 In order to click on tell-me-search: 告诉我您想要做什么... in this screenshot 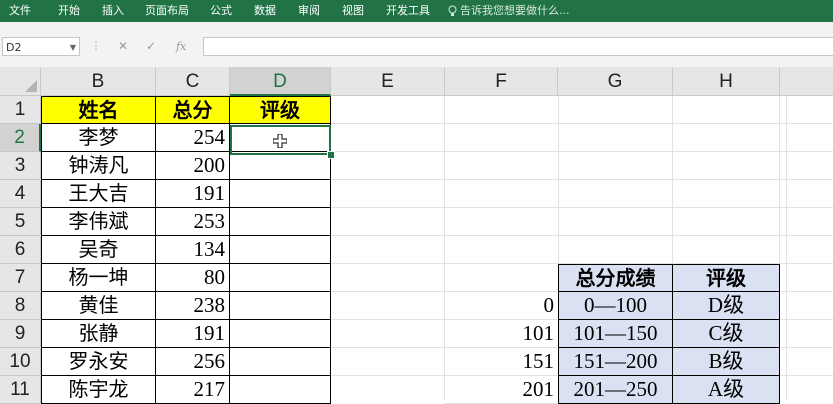, I will do `click(509, 11)`.